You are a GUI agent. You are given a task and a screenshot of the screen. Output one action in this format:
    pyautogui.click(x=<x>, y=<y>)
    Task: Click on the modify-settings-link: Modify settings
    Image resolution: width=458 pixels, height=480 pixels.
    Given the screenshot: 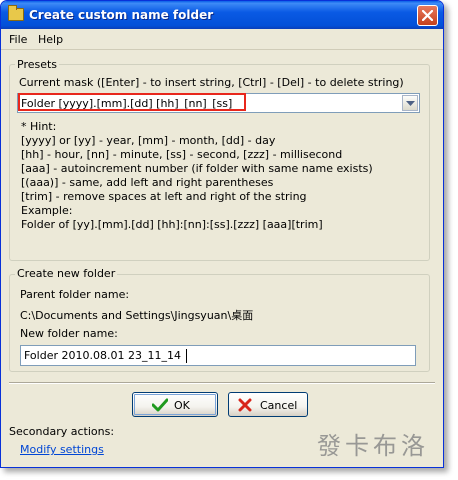 What is the action you would take?
    pyautogui.click(x=62, y=449)
    